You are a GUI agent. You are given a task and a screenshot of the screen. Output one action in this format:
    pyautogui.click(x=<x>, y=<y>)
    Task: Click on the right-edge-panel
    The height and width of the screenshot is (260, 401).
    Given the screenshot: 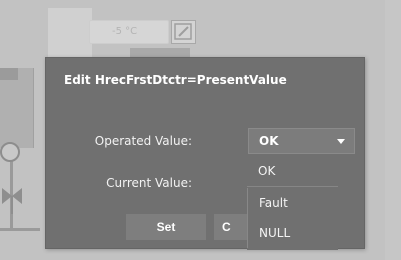 What is the action you would take?
    pyautogui.click(x=393, y=130)
    